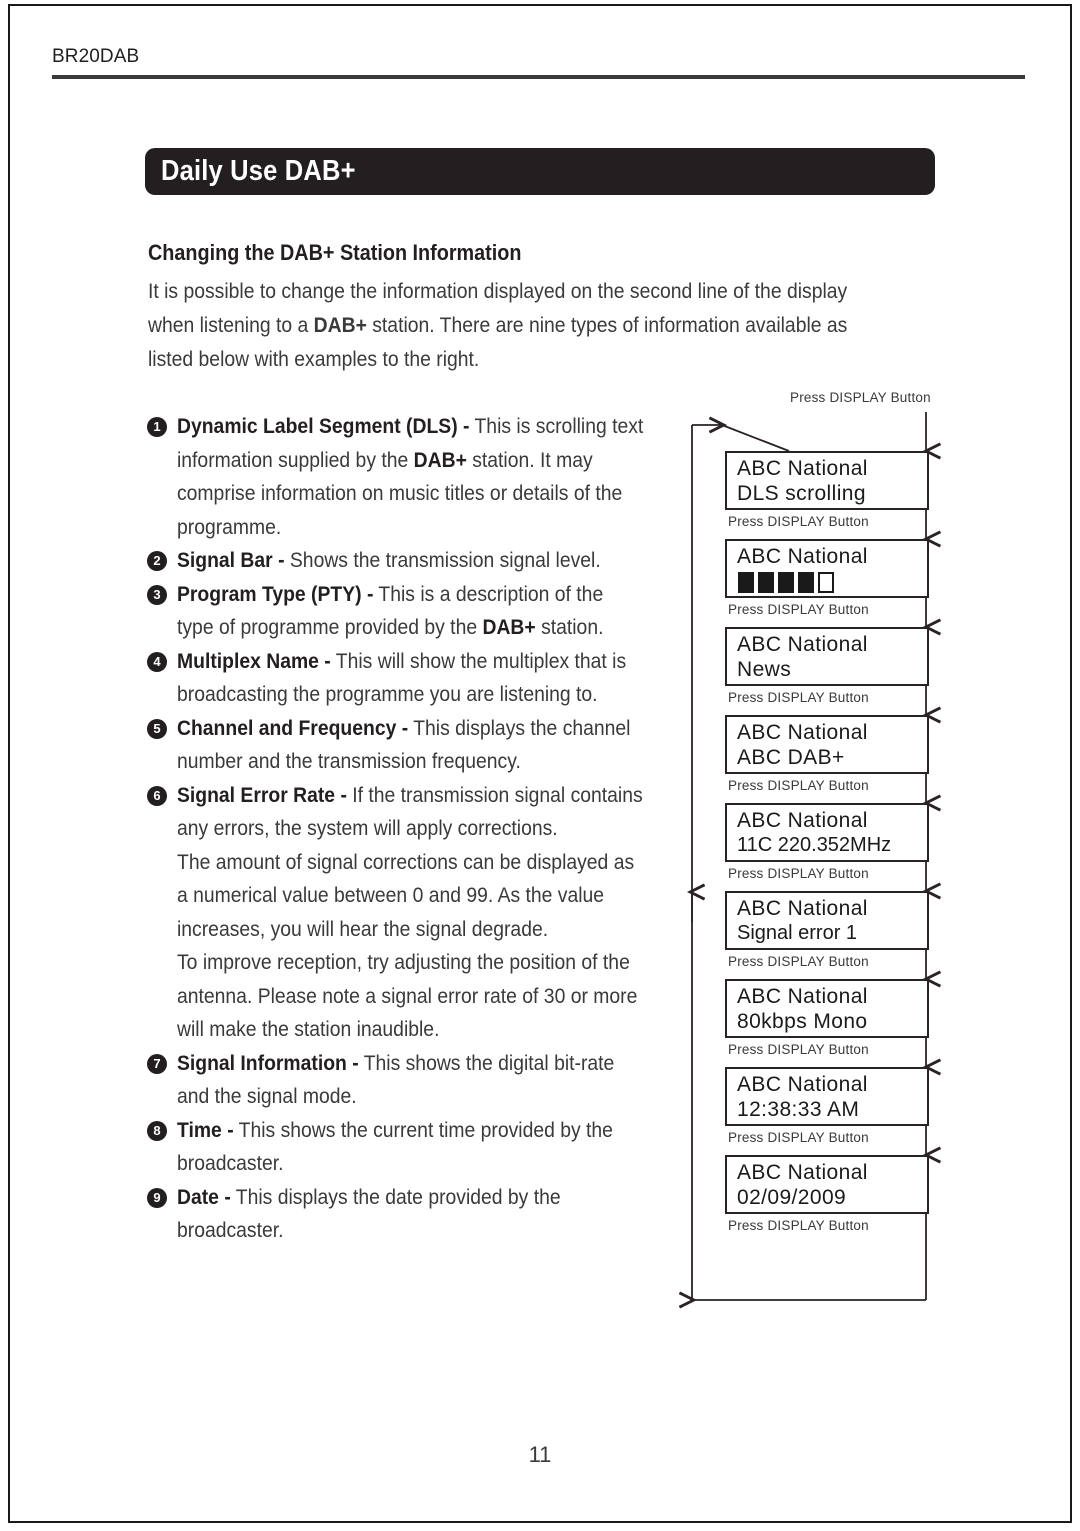 The height and width of the screenshot is (1531, 1080). Describe the element at coordinates (96, 56) in the screenshot. I see `running-header: BR20DAB` at that location.